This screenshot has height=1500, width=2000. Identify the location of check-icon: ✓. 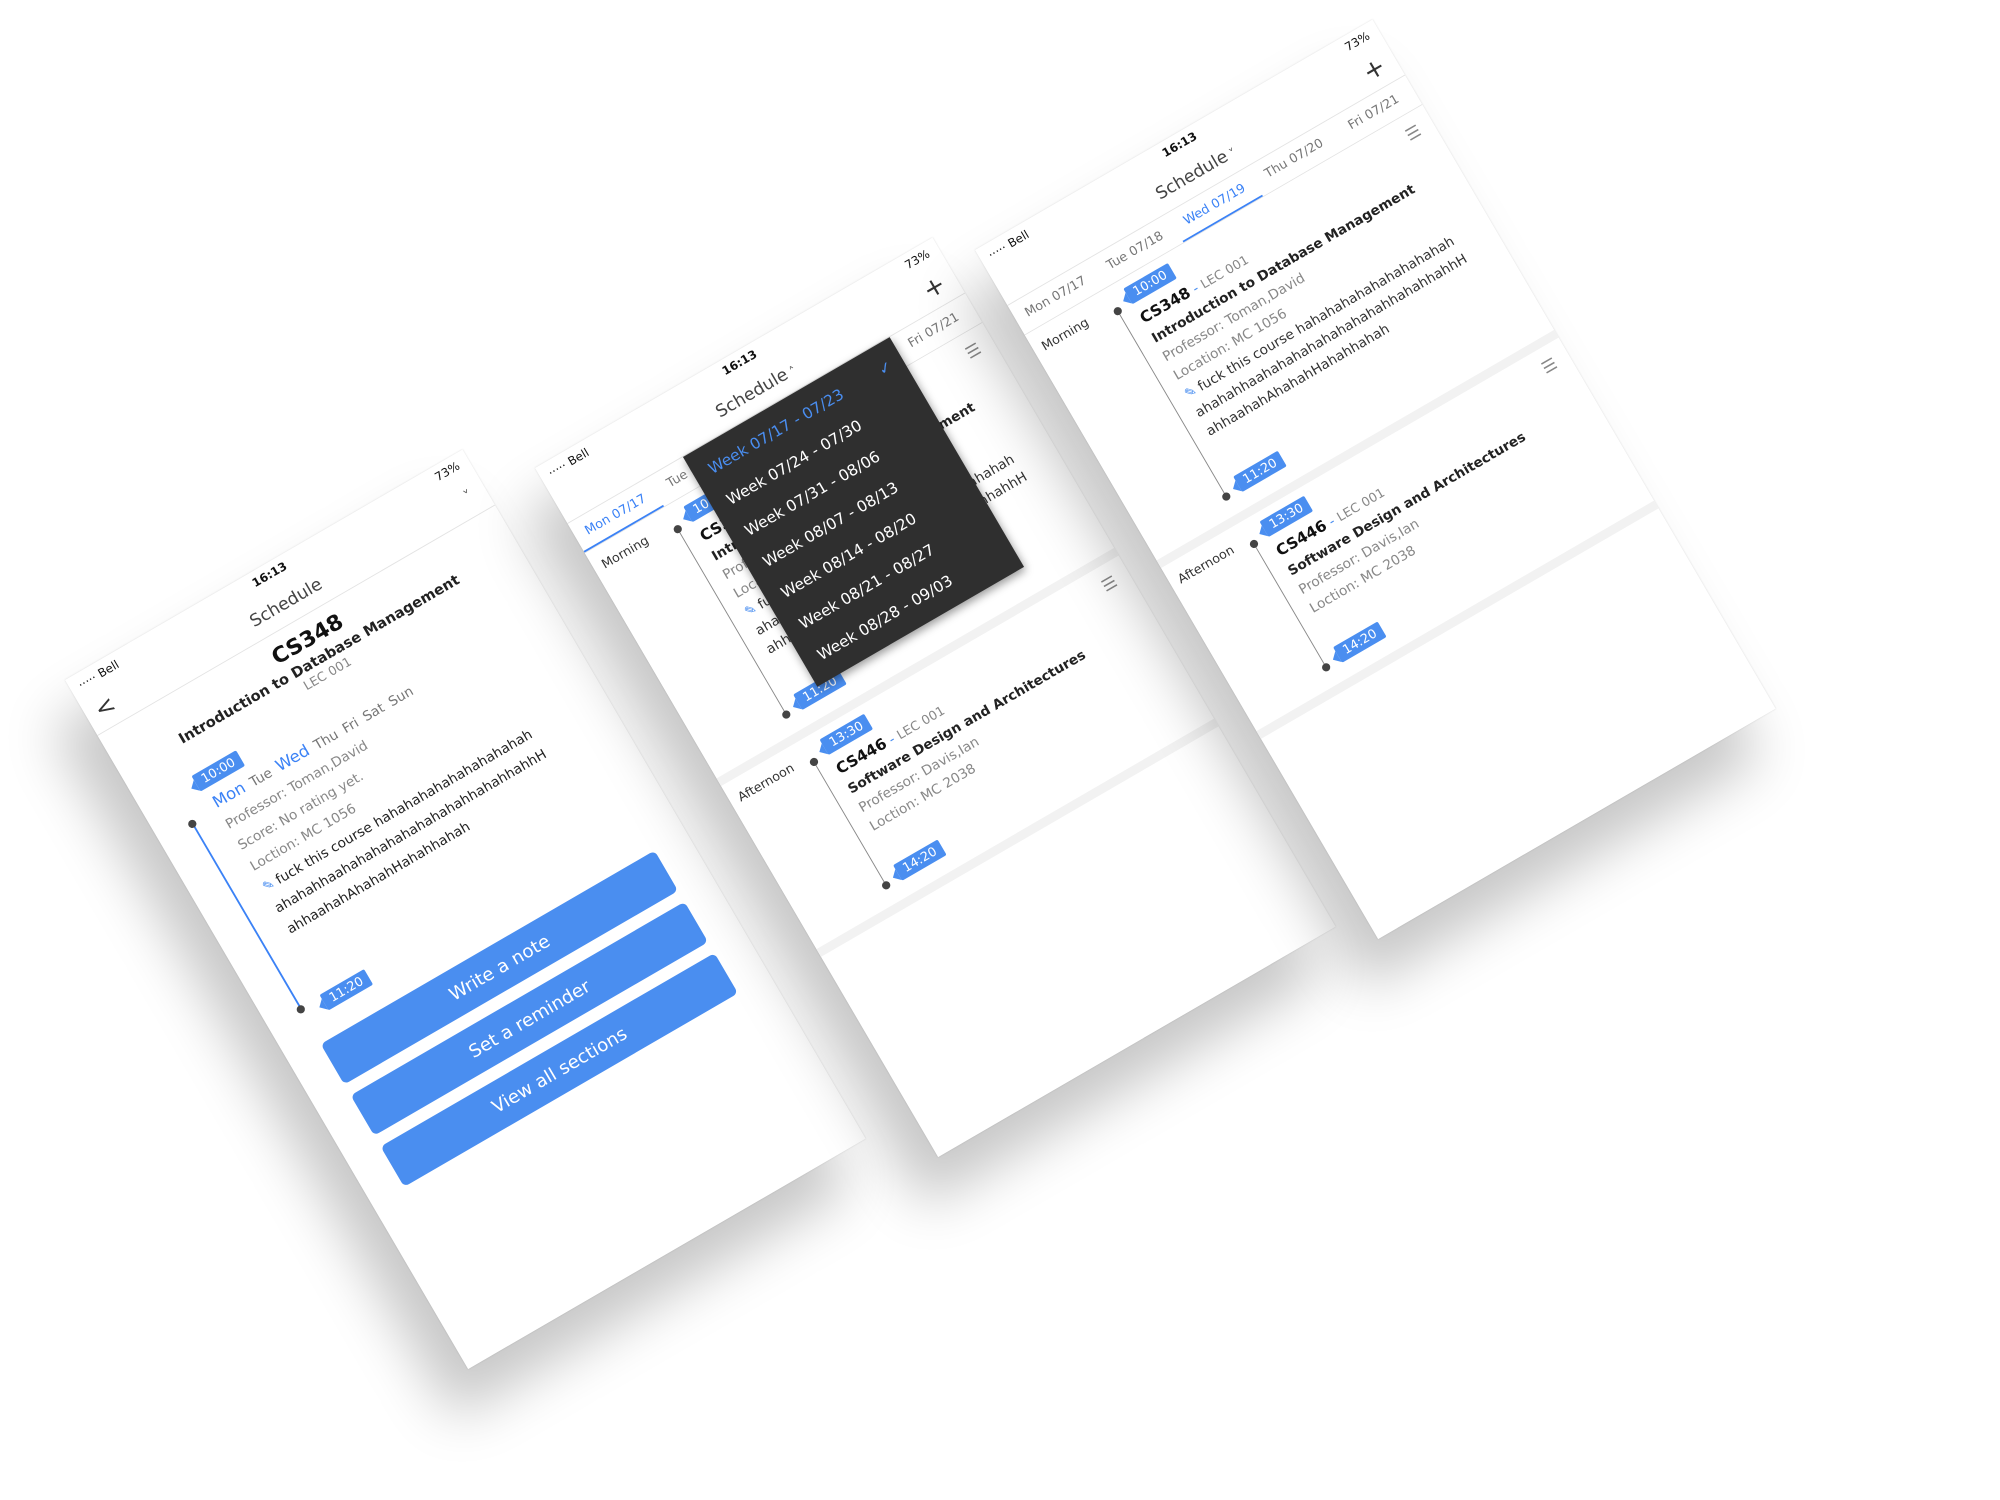
(885, 368).